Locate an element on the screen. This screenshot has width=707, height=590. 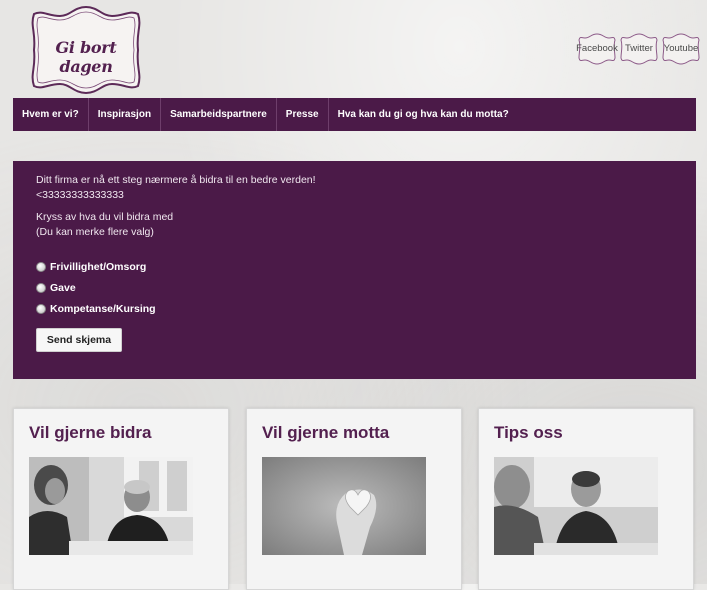
logo-text: Gi bort dagen is located at coordinates (86, 57).